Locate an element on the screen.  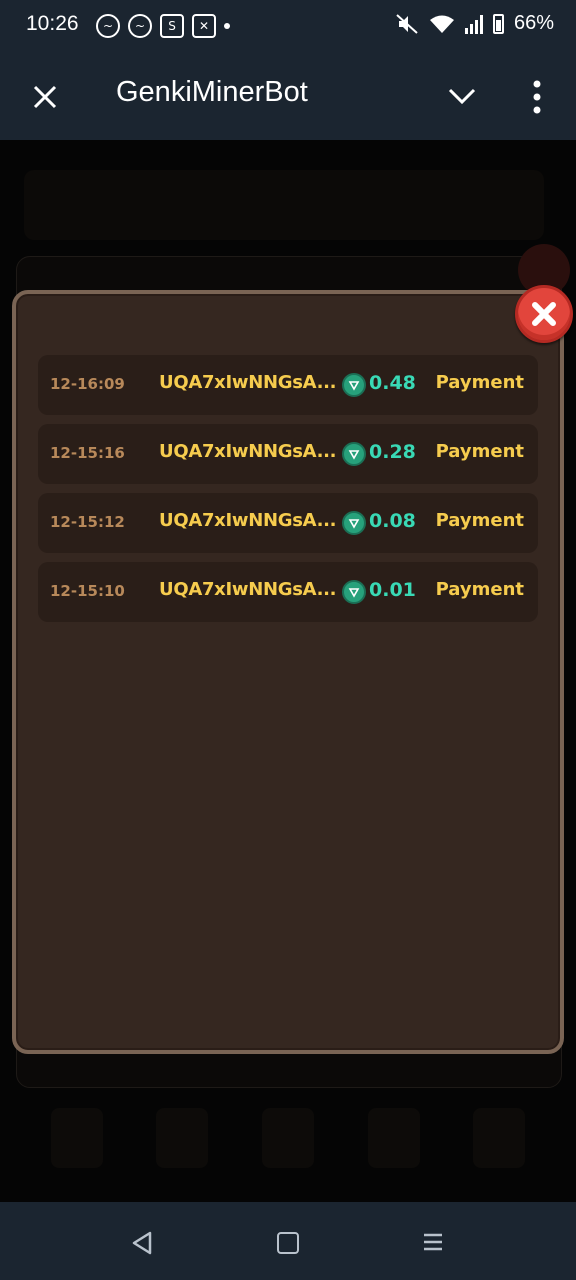
status-bar: 10:26 ~ ~ S ✕ 66% is located at coordinates (288, 27).